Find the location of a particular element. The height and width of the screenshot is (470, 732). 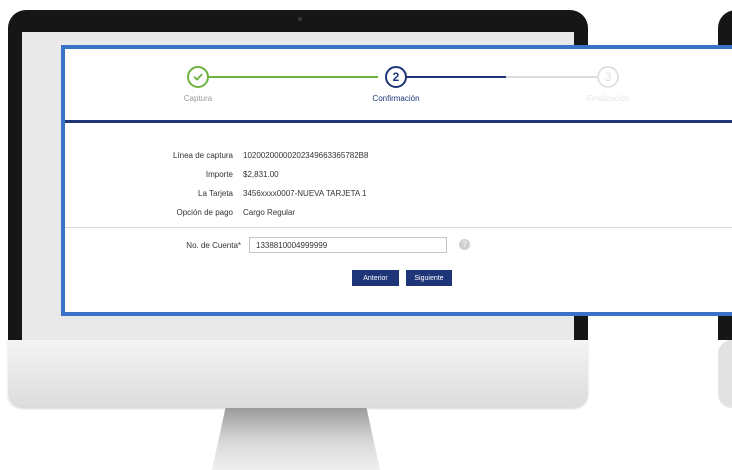

step-3-number: 3 is located at coordinates (608, 77).